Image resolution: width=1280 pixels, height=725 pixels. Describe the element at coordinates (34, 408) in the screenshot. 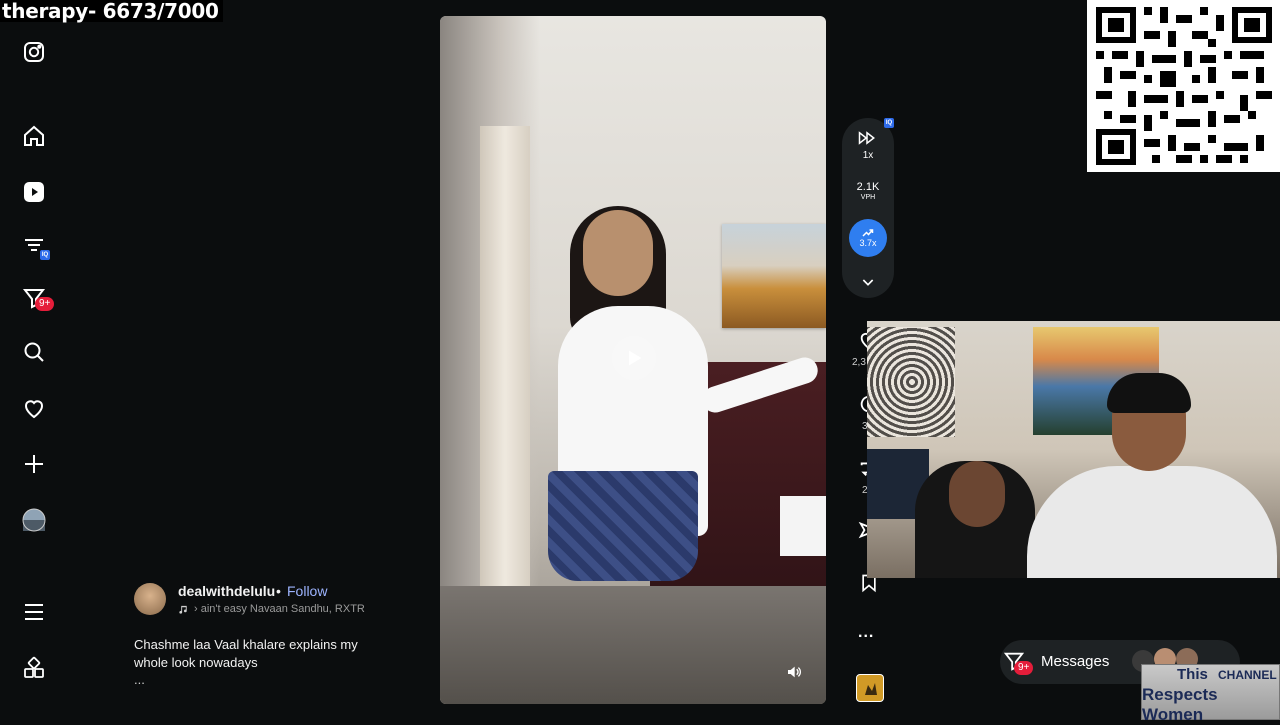

I see `heart-icon` at that location.